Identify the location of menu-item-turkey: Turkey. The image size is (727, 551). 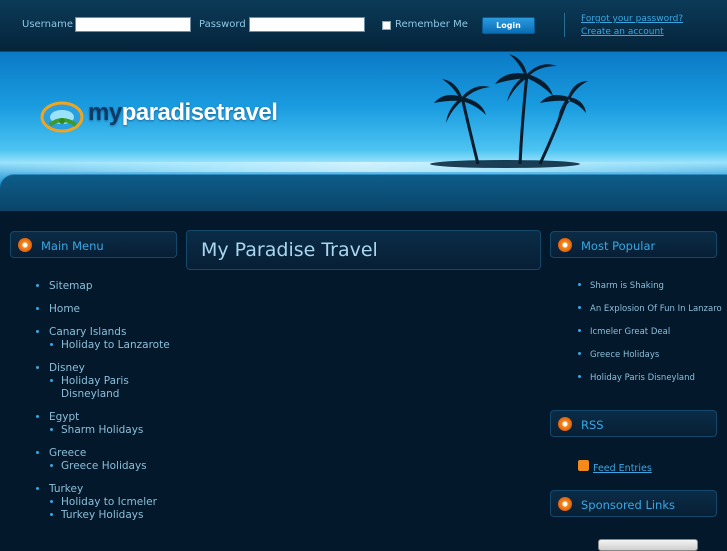
(66, 489).